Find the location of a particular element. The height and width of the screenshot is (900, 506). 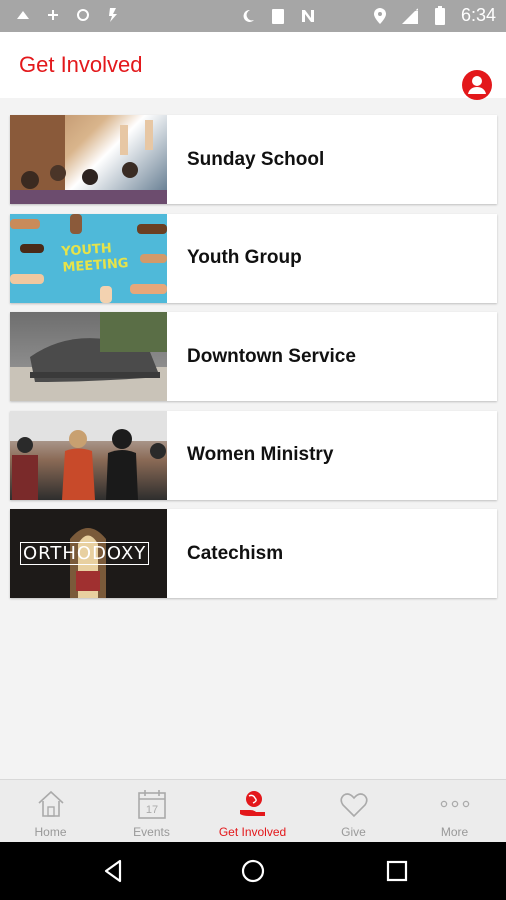

heart-icon is located at coordinates (354, 805).